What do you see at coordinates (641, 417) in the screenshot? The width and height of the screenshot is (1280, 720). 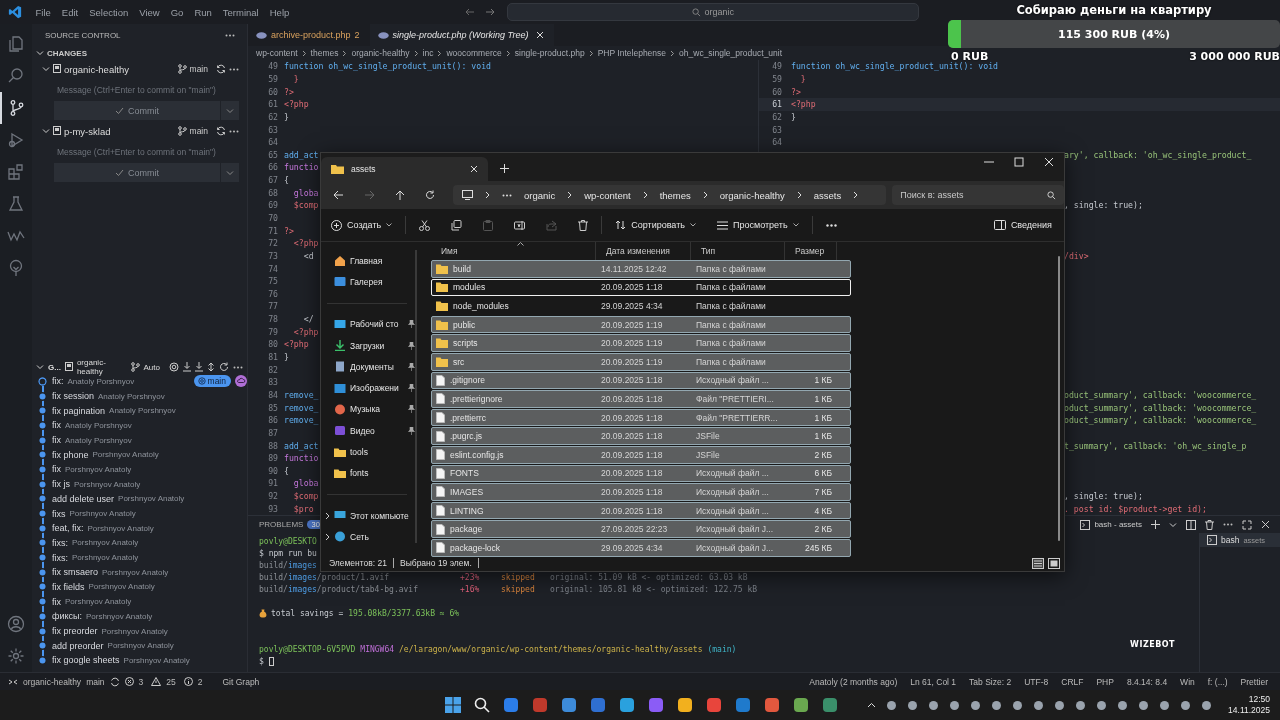 I see `file-row: .prettierrc 20.09.2025 1:18 Файл "PRETTIERR... 1 КБ` at bounding box center [641, 417].